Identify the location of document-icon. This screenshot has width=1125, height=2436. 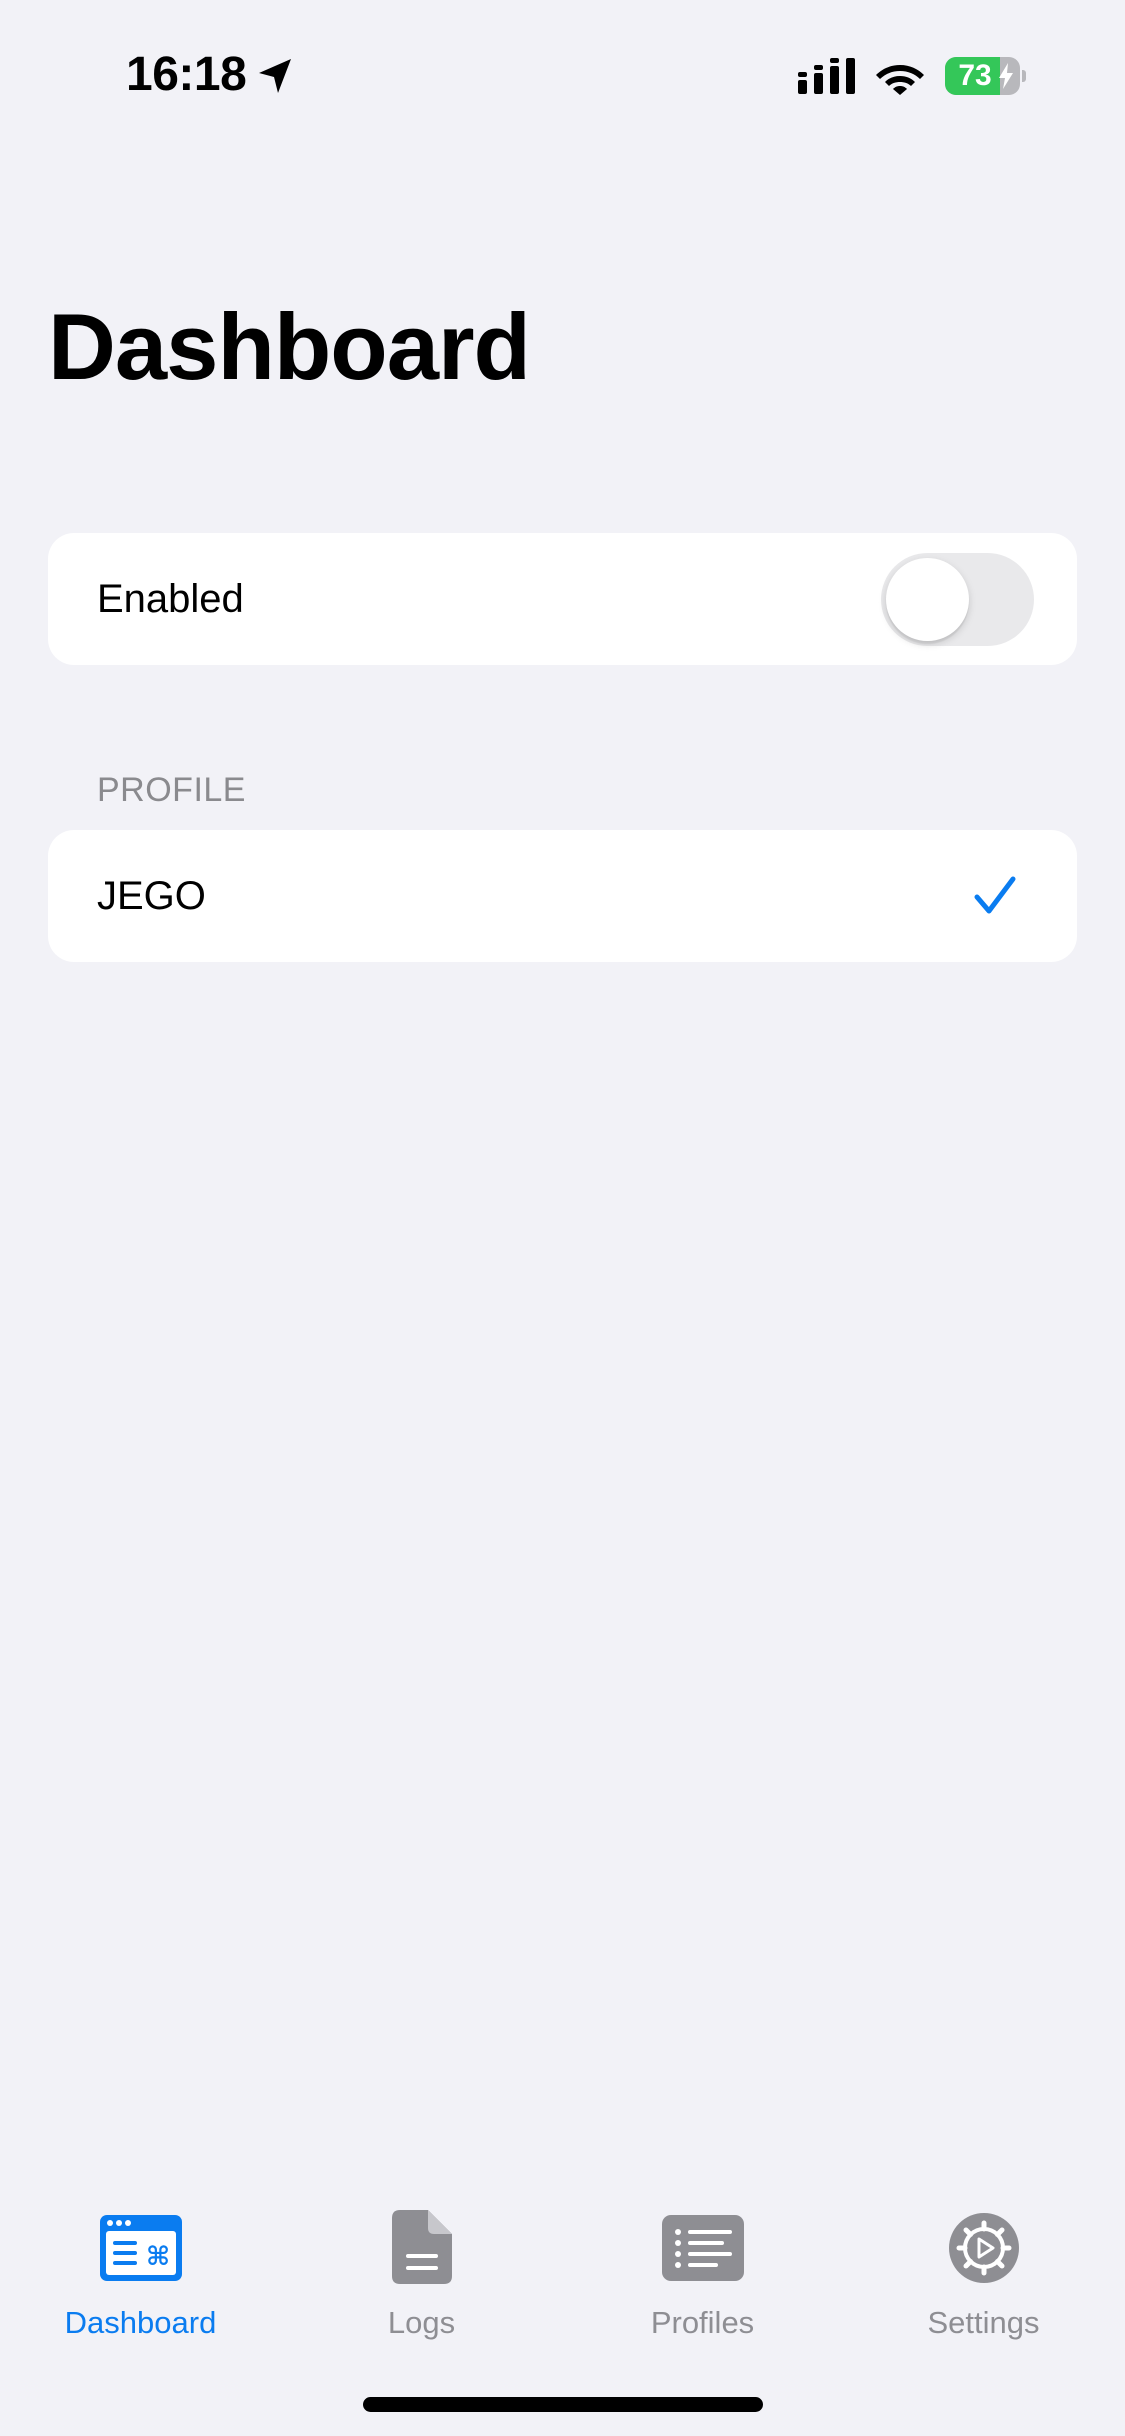
(421, 2247).